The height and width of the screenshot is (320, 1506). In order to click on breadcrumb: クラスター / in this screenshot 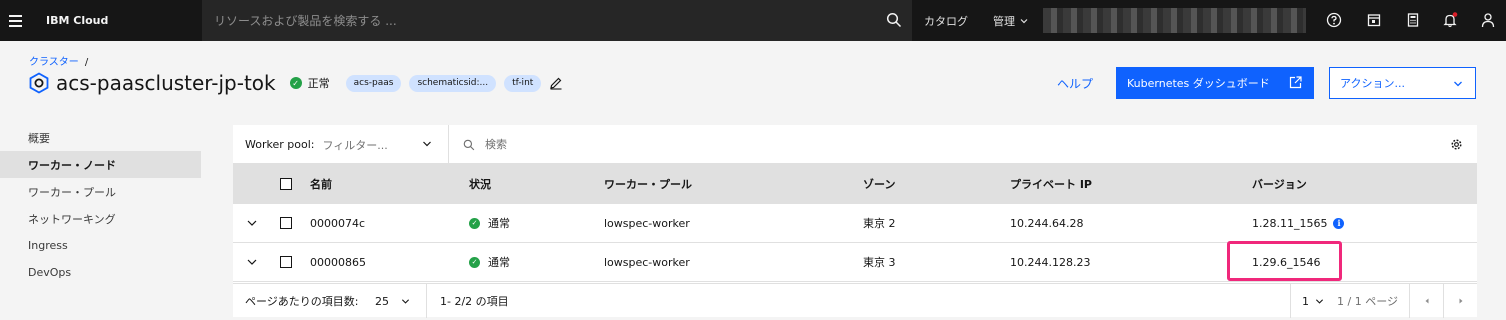, I will do `click(58, 60)`.